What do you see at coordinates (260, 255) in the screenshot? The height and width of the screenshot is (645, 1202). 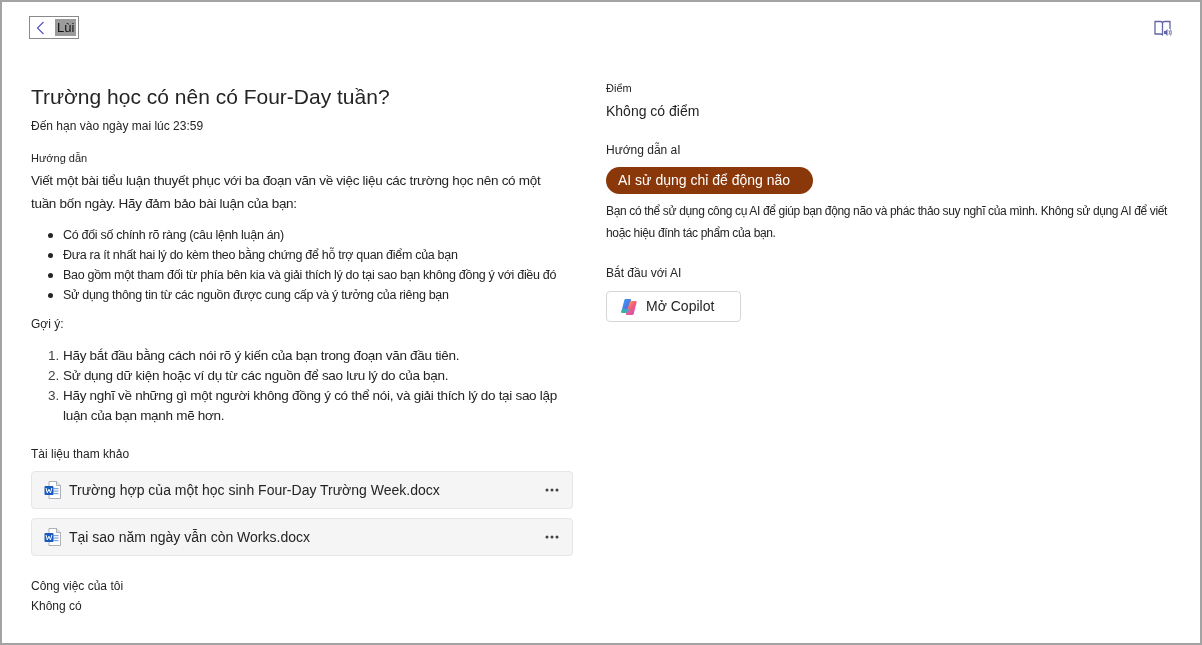 I see `instruction-bullet: Đưa ra ít nhất hai lý do kèm theo bằng chứng để hỗ trợ quan điểm của bạn` at bounding box center [260, 255].